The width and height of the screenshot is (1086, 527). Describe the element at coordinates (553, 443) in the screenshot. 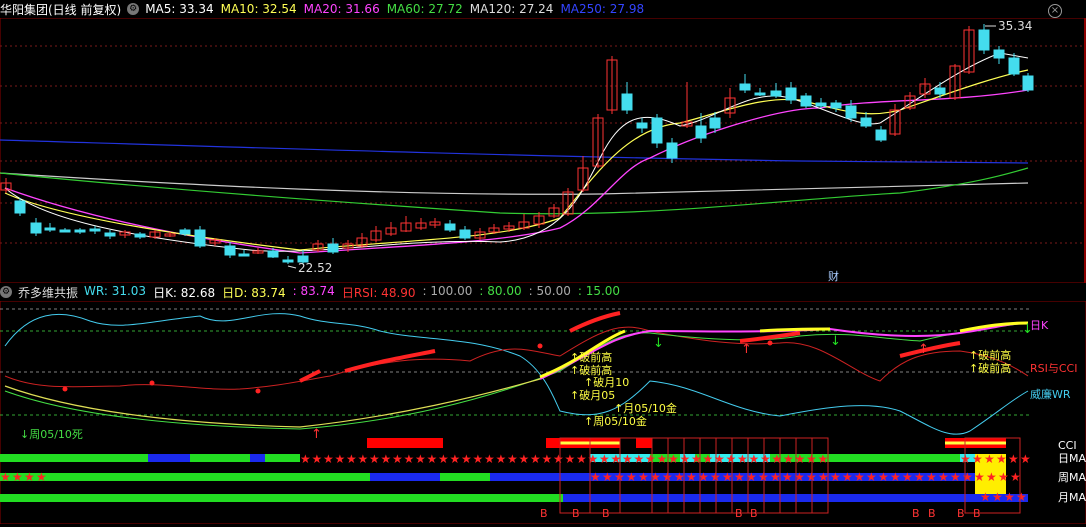

I see `cci-bar` at that location.